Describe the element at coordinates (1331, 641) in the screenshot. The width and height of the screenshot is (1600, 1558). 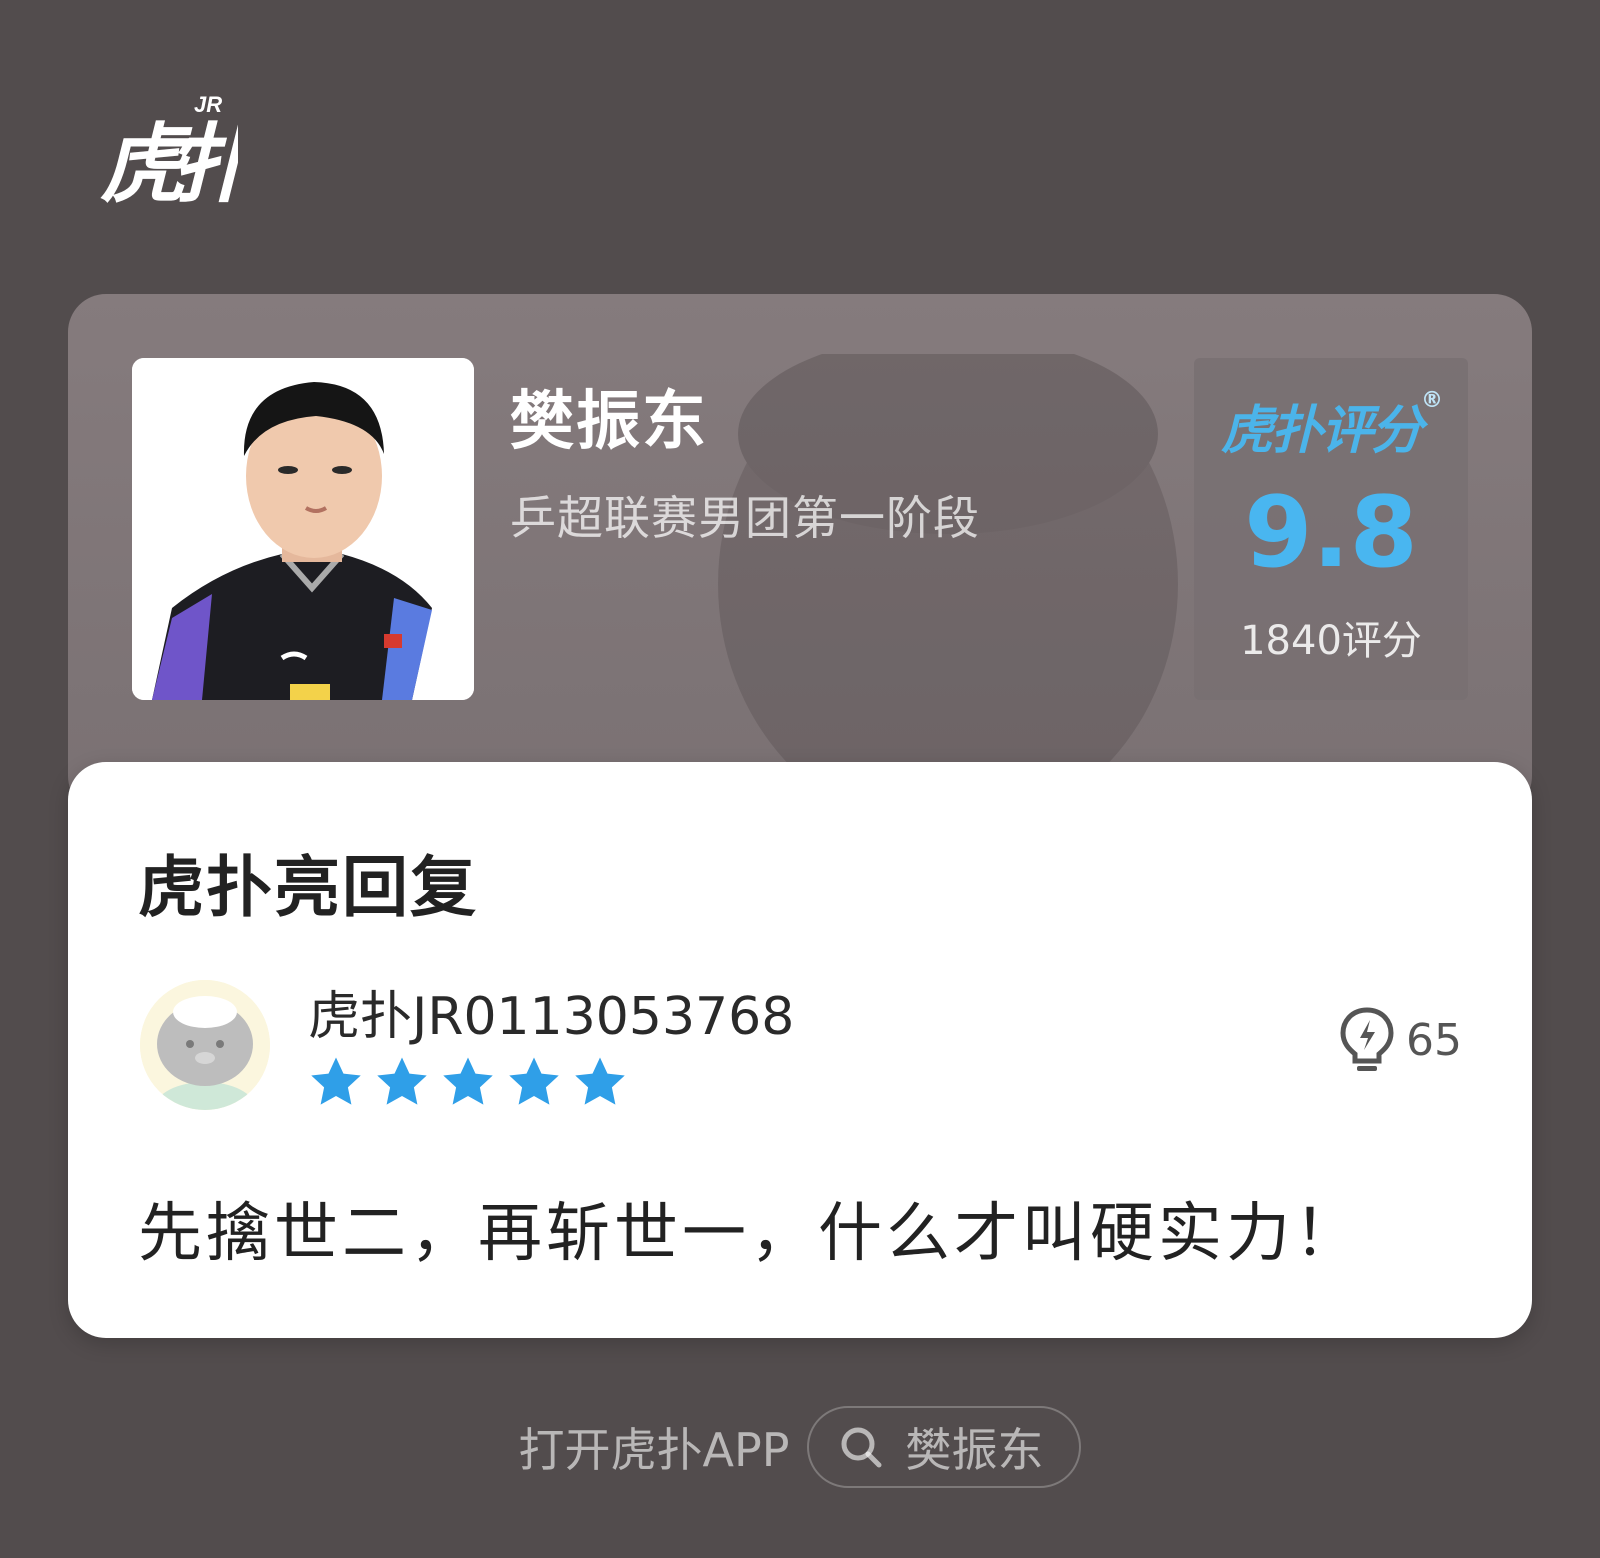
I see `rating-count: 1840评分` at that location.